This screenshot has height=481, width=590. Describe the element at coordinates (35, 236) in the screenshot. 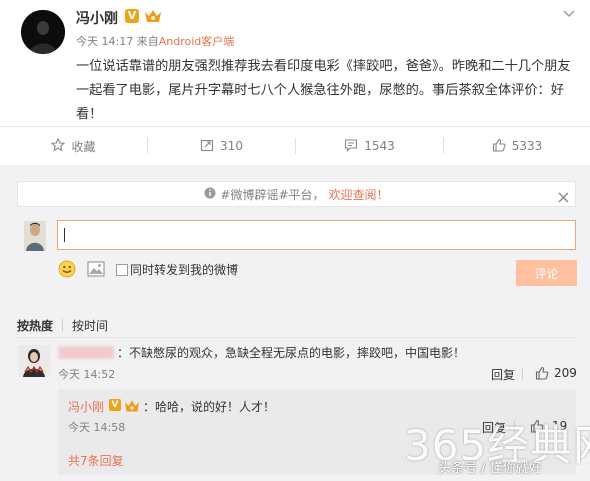

I see `my-avatar` at that location.